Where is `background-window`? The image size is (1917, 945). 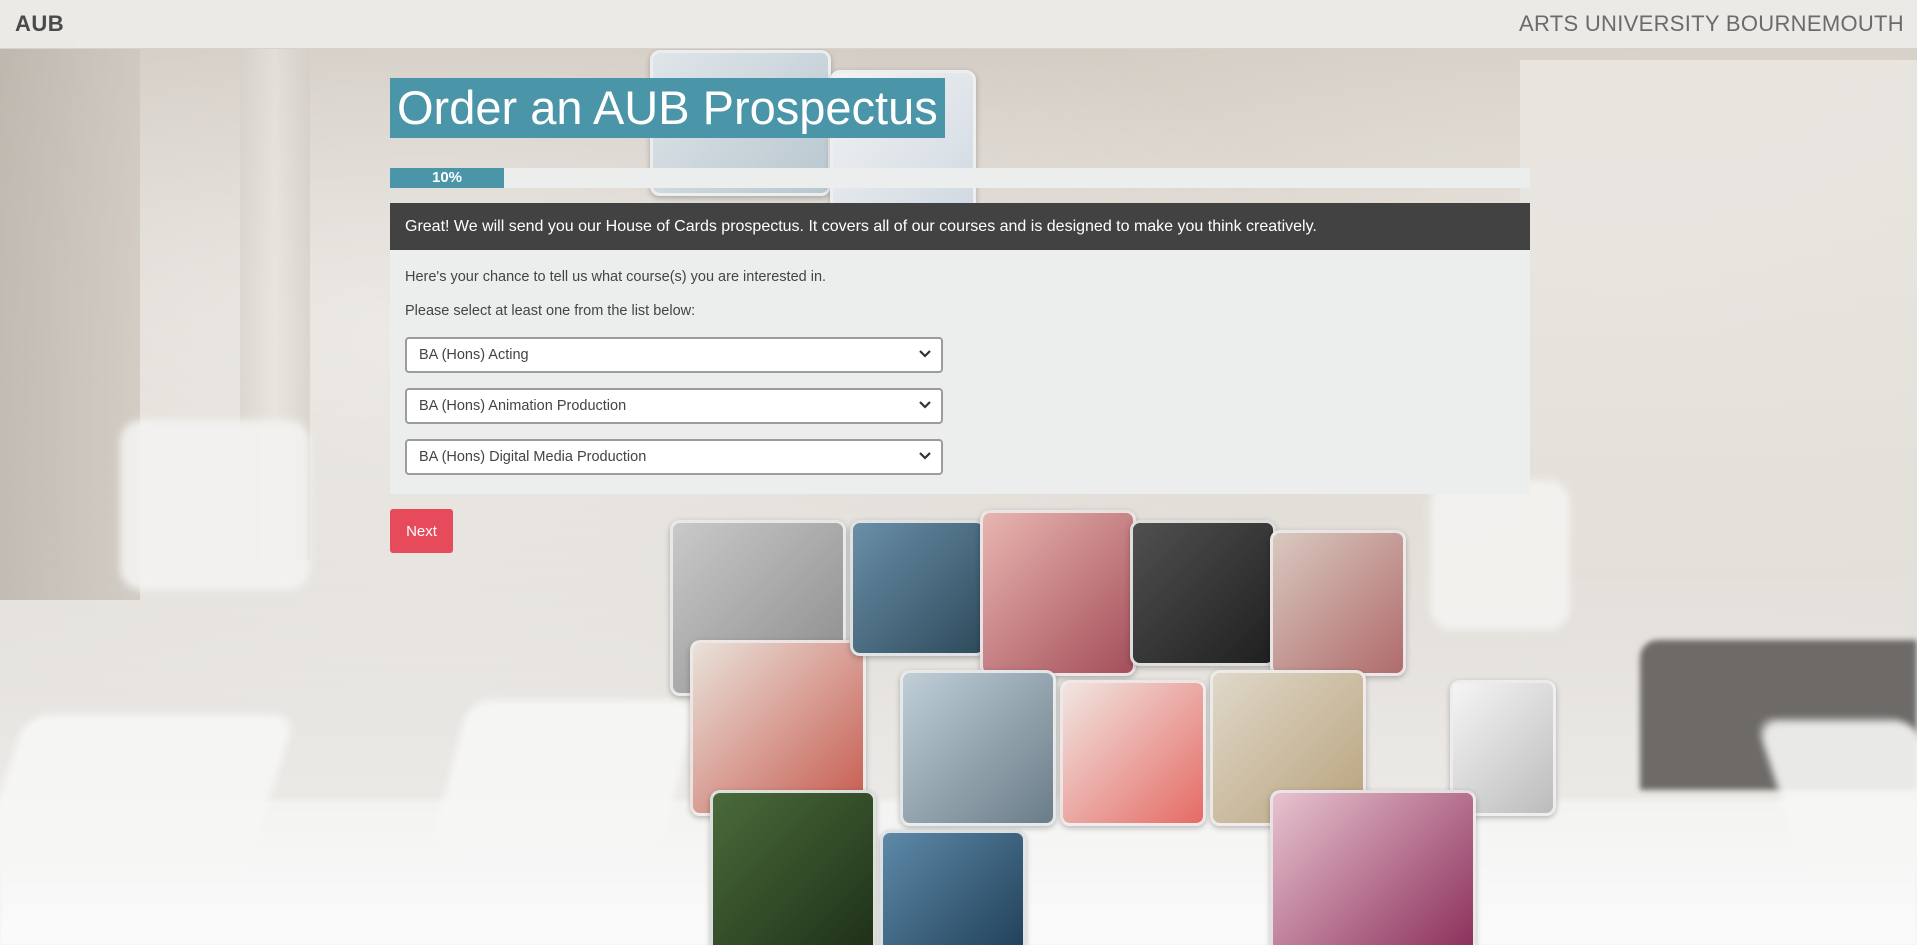 background-window is located at coordinates (1718, 320).